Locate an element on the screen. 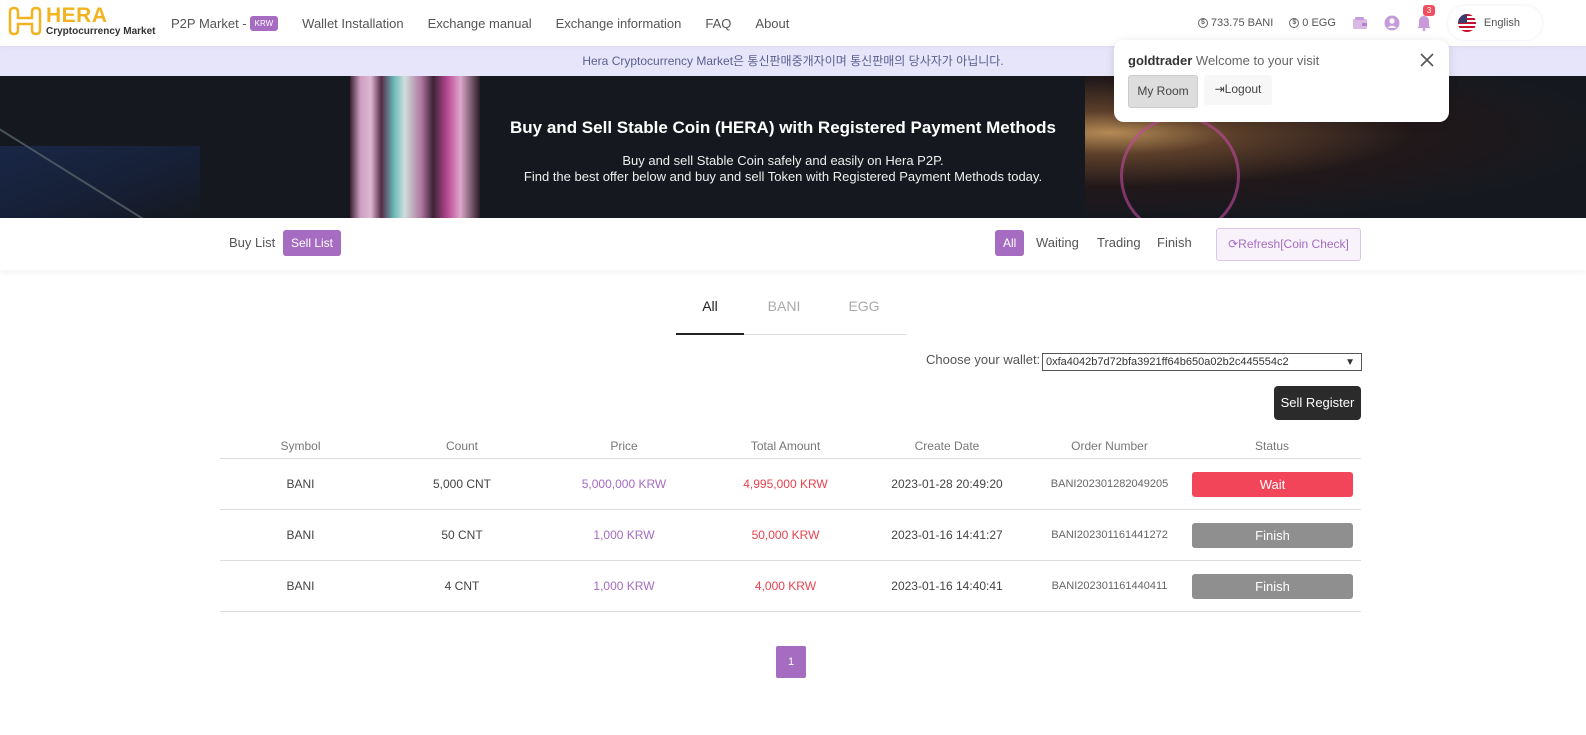 This screenshot has height=735, width=1586. cell-count: 5,000 CNT is located at coordinates (462, 484).